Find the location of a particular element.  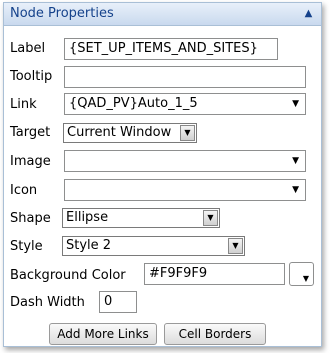

style-select-value: Style 2 is located at coordinates (89, 245).